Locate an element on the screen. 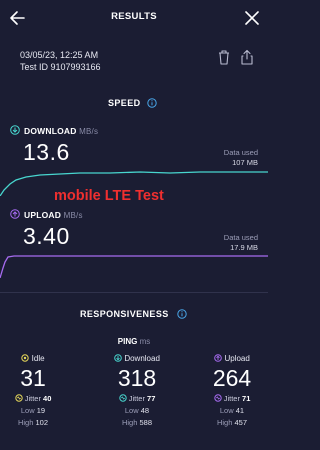  ping-idle-high: High 102 is located at coordinates (36, 422).